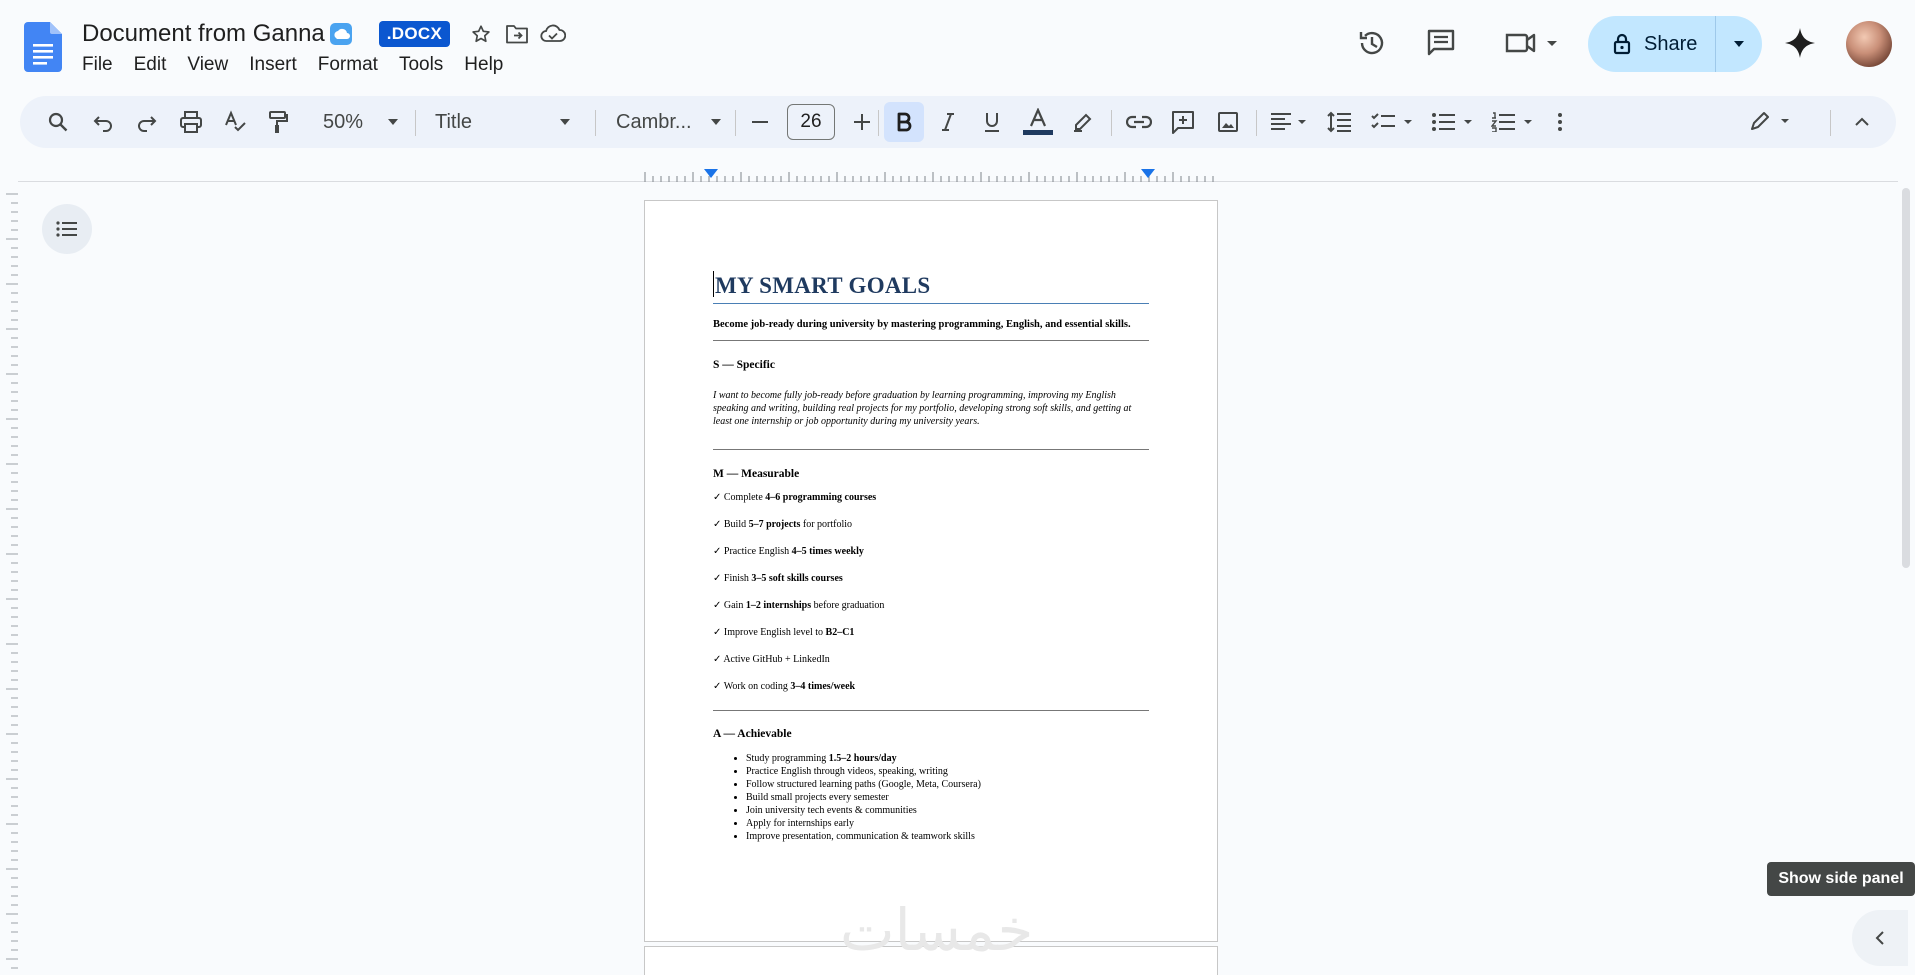 This screenshot has width=1915, height=975. What do you see at coordinates (937, 930) in the screenshot?
I see `watermark: خمسات` at bounding box center [937, 930].